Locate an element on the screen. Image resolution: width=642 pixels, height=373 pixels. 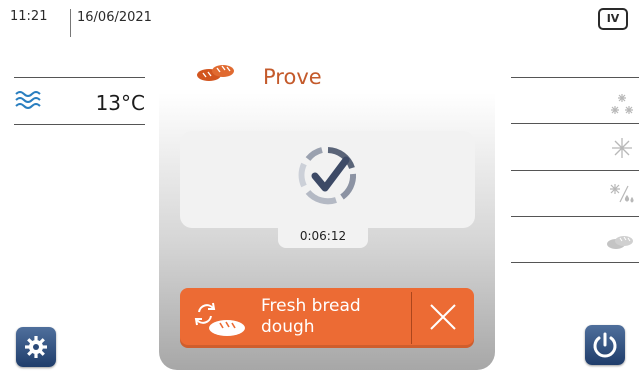
freeze-icon is located at coordinates (622, 148).